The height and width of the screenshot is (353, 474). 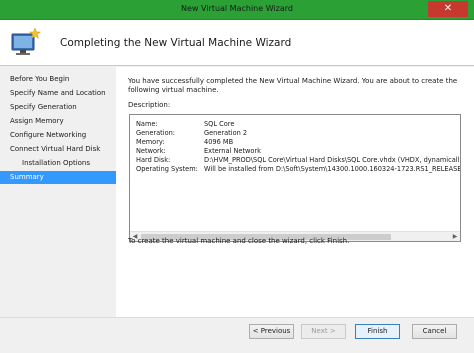 What do you see at coordinates (151, 151) in the screenshot?
I see `description-key: Network:` at bounding box center [151, 151].